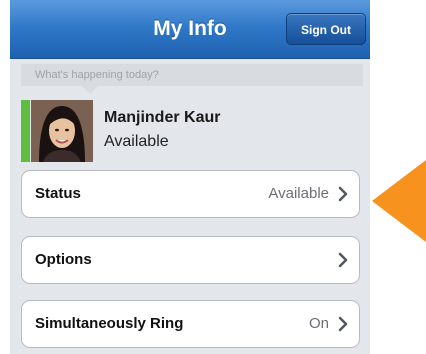 This screenshot has width=426, height=354. Describe the element at coordinates (62, 131) in the screenshot. I see `avatar` at that location.